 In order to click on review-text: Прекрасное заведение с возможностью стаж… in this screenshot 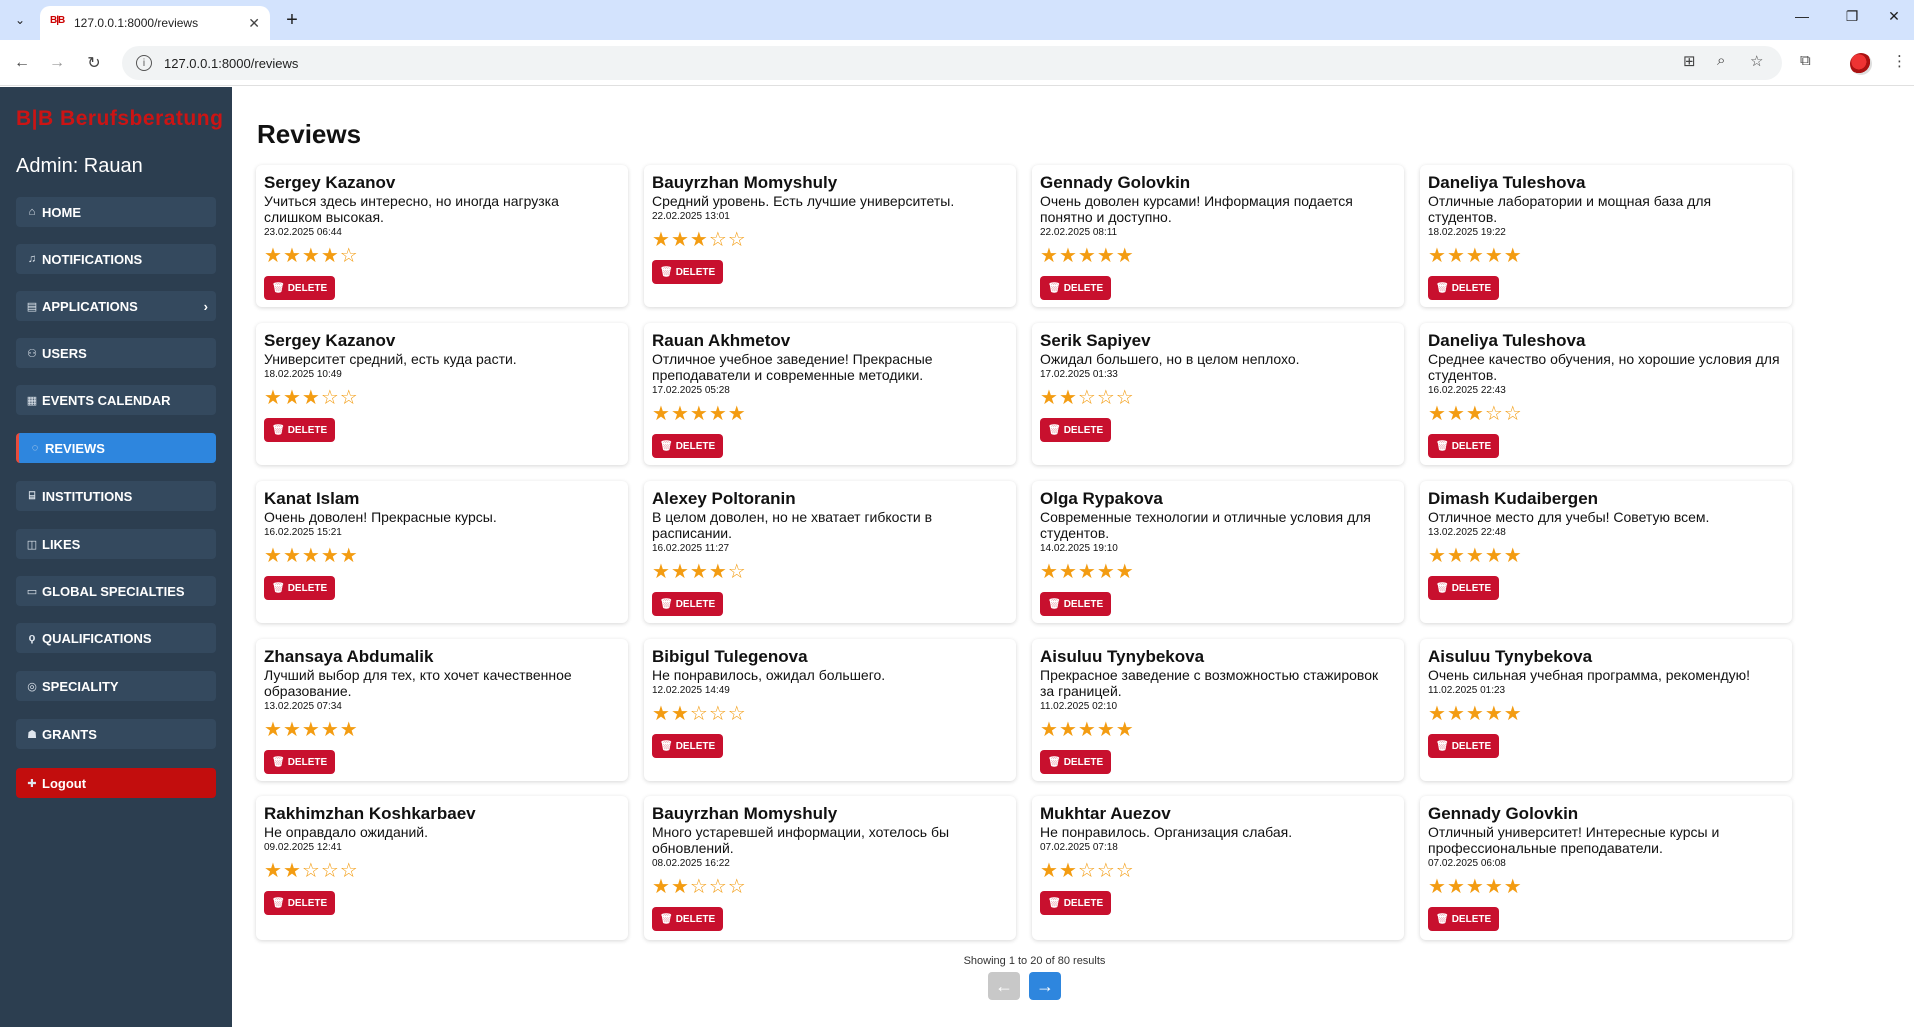, I will do `click(1209, 683)`.